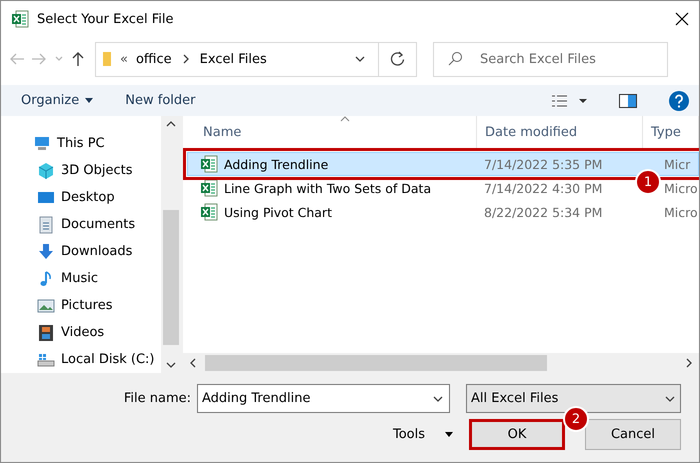 The height and width of the screenshot is (463, 700). Describe the element at coordinates (124, 59) in the screenshot. I see `overflow-chevrons: «` at that location.